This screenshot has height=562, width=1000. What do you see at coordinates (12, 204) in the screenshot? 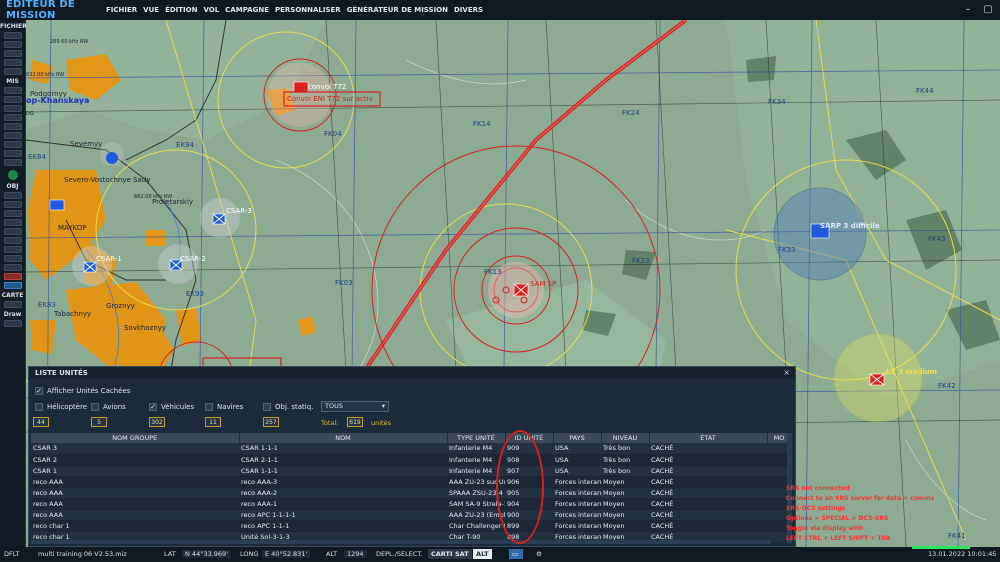
I see `obj-plane-button` at bounding box center [12, 204].